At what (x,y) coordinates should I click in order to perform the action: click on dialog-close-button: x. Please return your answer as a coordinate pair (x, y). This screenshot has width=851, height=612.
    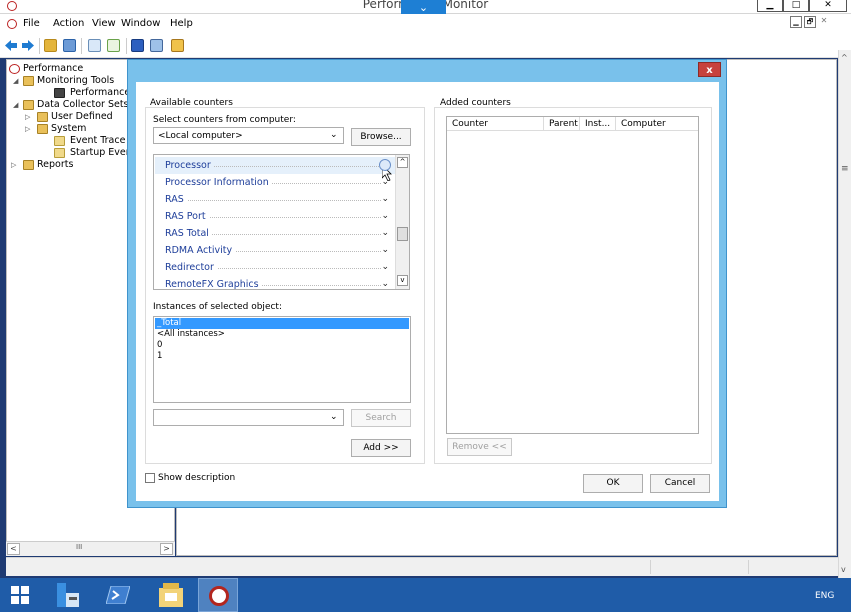
    Looking at the image, I should click on (709, 69).